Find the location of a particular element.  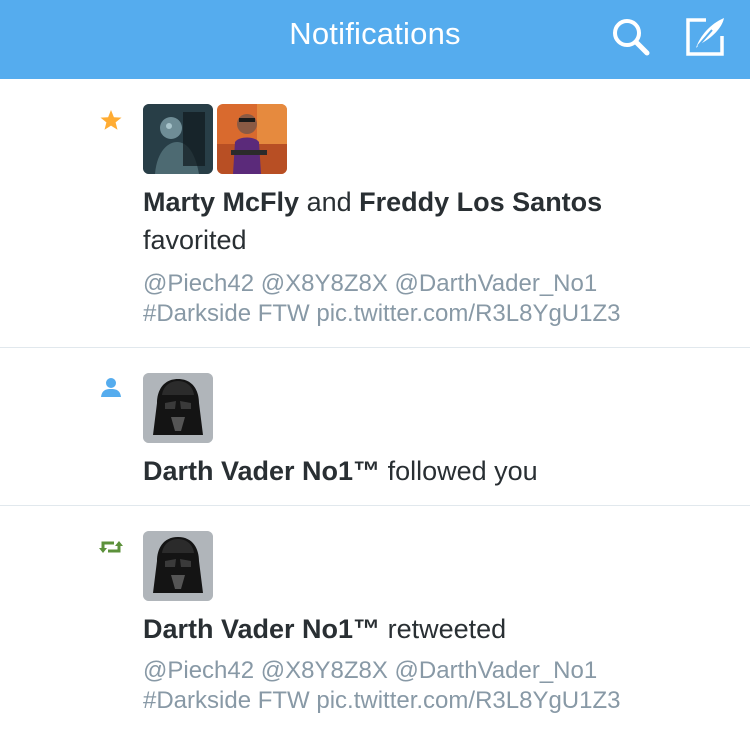

star-icon is located at coordinates (111, 121).